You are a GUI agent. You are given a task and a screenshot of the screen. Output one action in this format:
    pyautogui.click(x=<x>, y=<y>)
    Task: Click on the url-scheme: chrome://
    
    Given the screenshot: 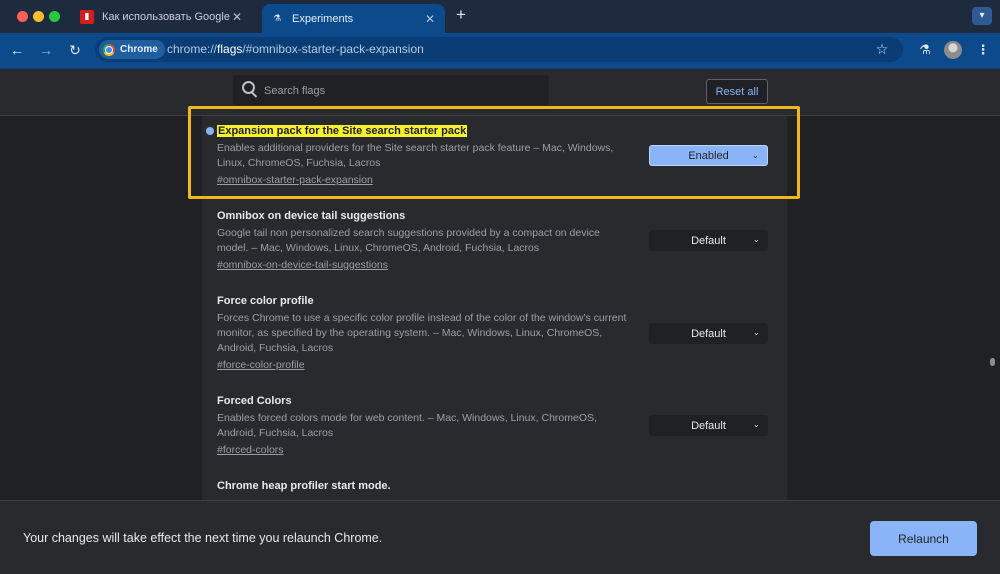 What is the action you would take?
    pyautogui.click(x=192, y=49)
    